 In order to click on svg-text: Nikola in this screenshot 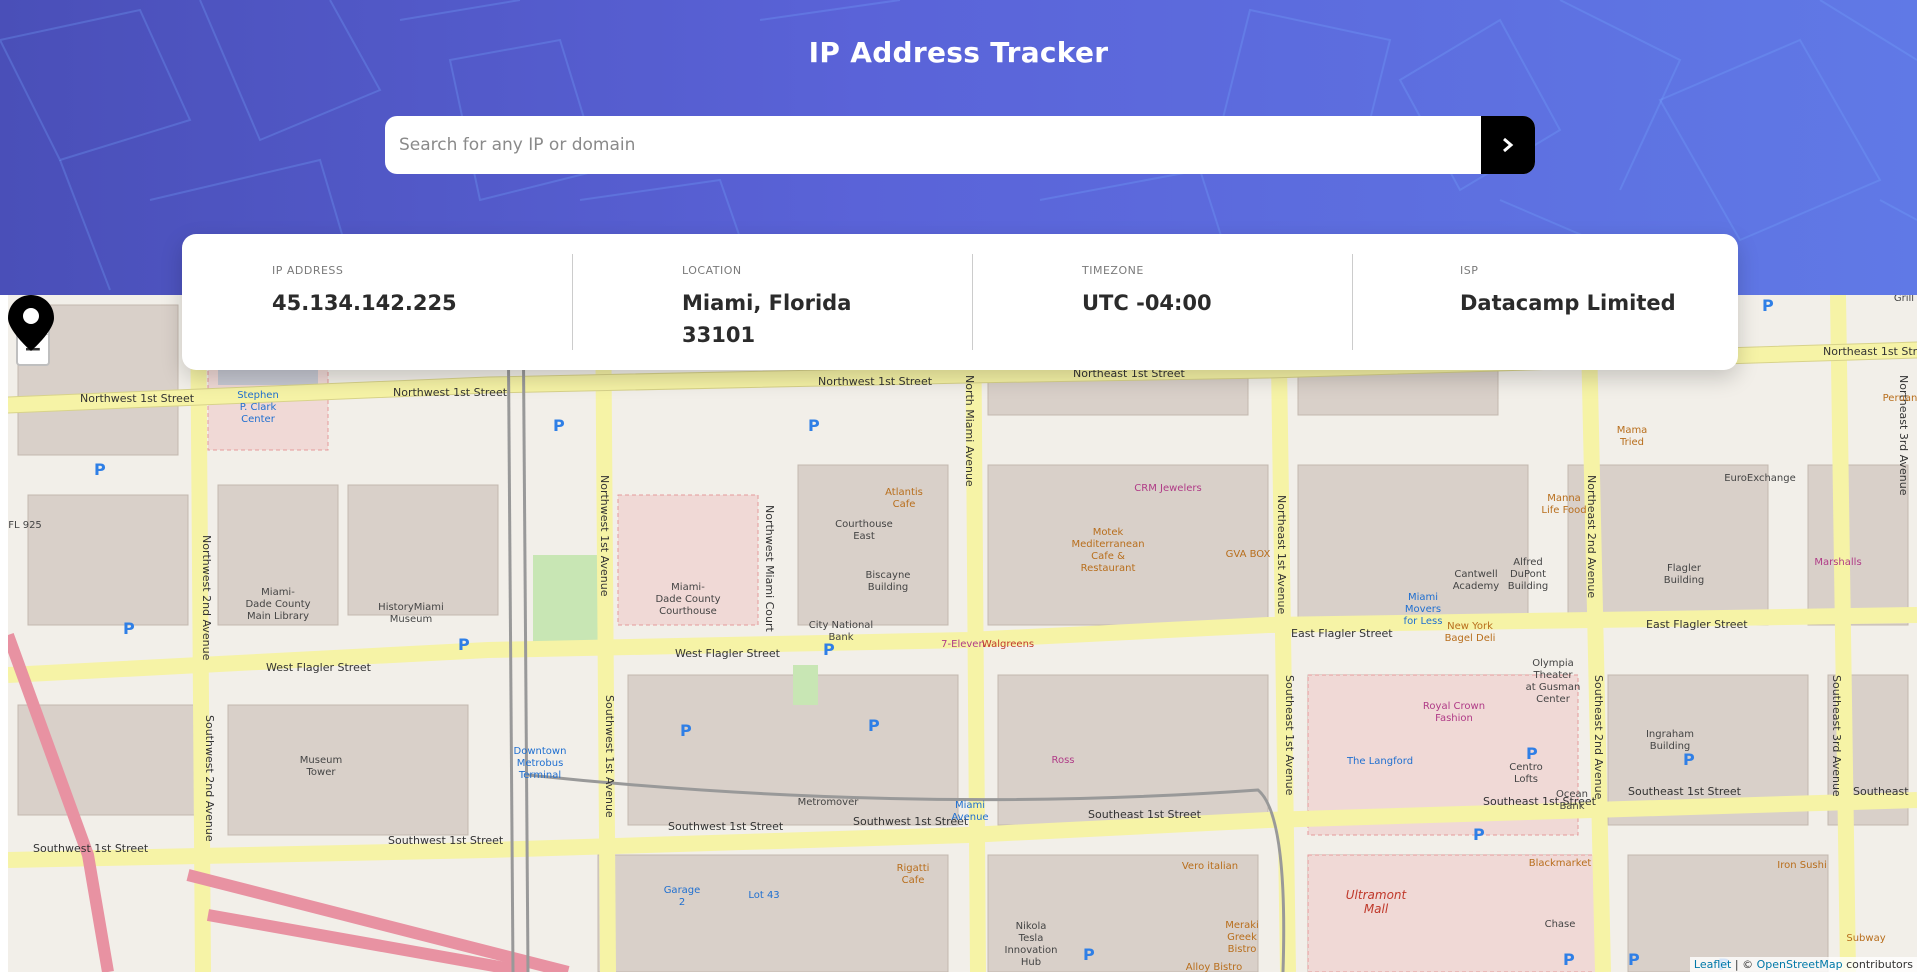, I will do `click(1031, 926)`.